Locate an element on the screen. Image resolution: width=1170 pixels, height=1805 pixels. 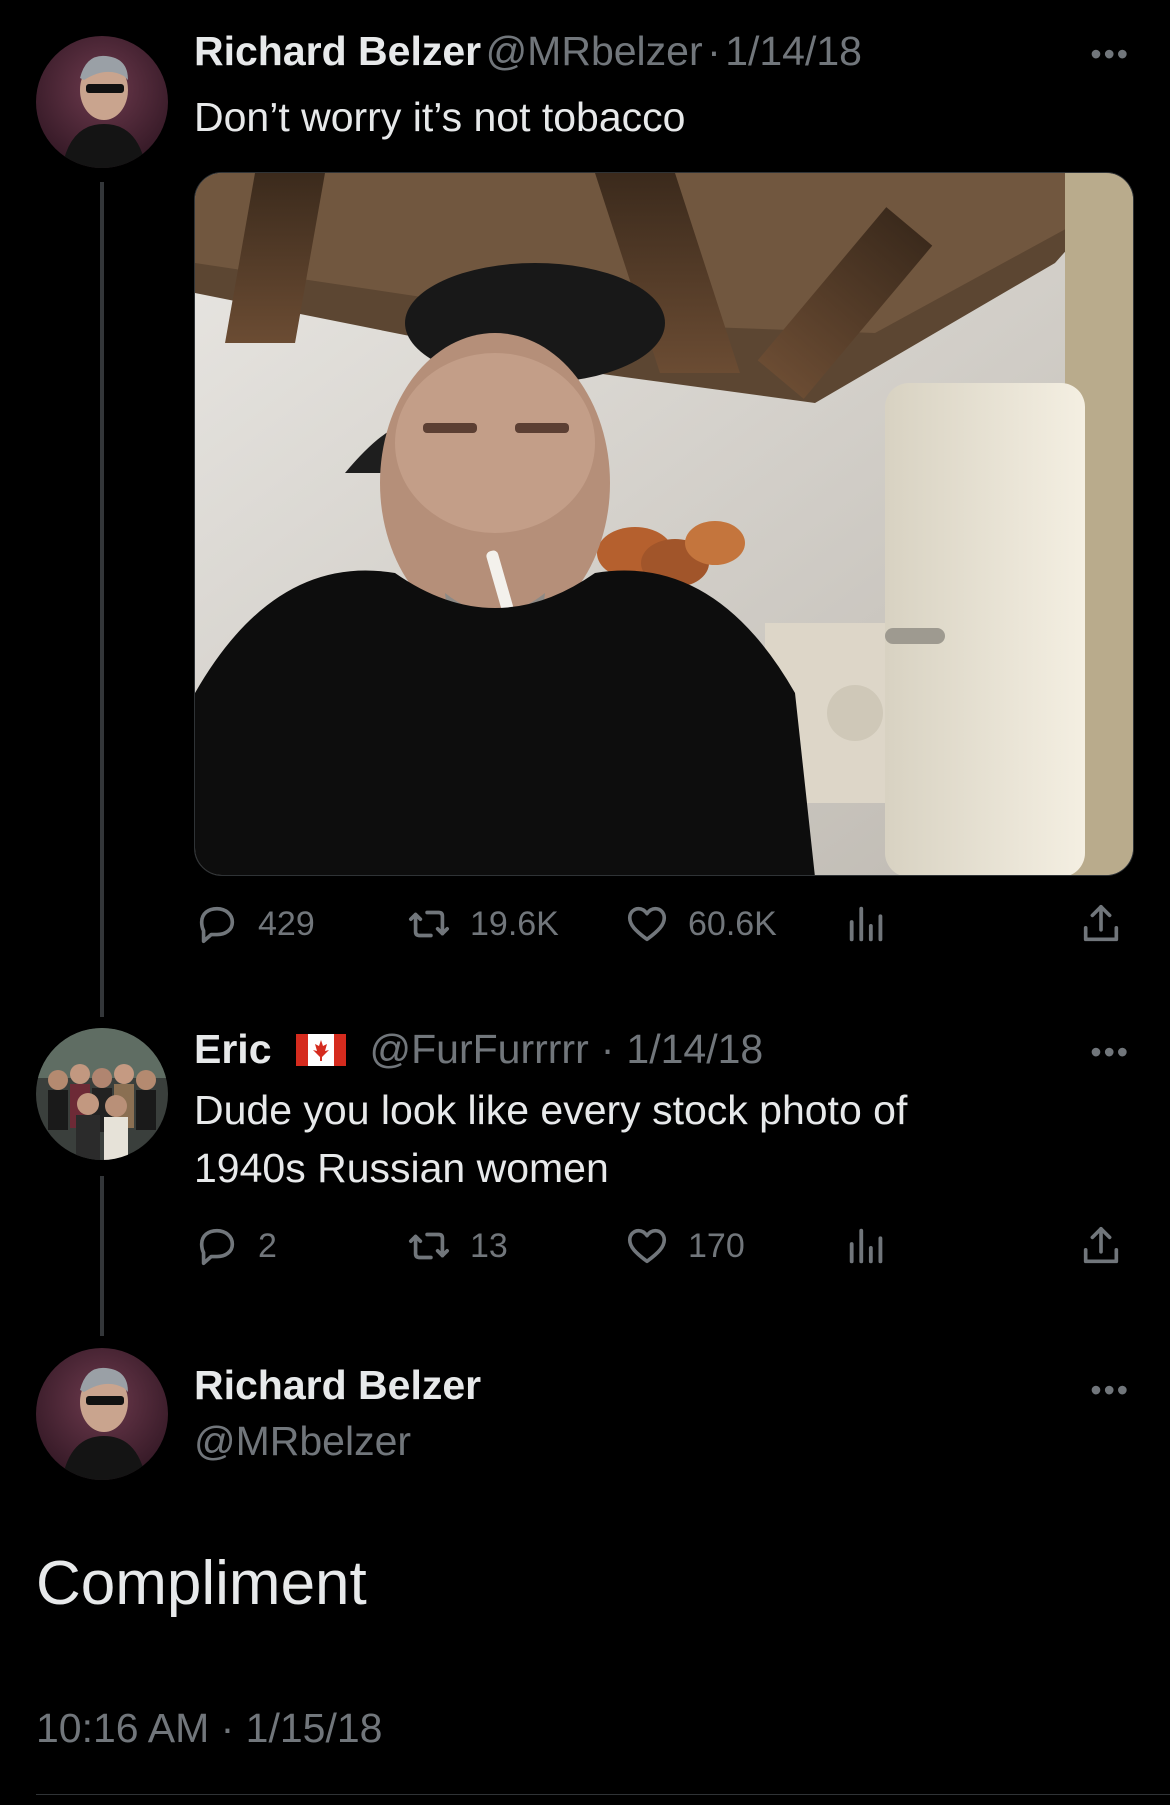
author-handle: @FurFurrrrr is located at coordinates (479, 1049).